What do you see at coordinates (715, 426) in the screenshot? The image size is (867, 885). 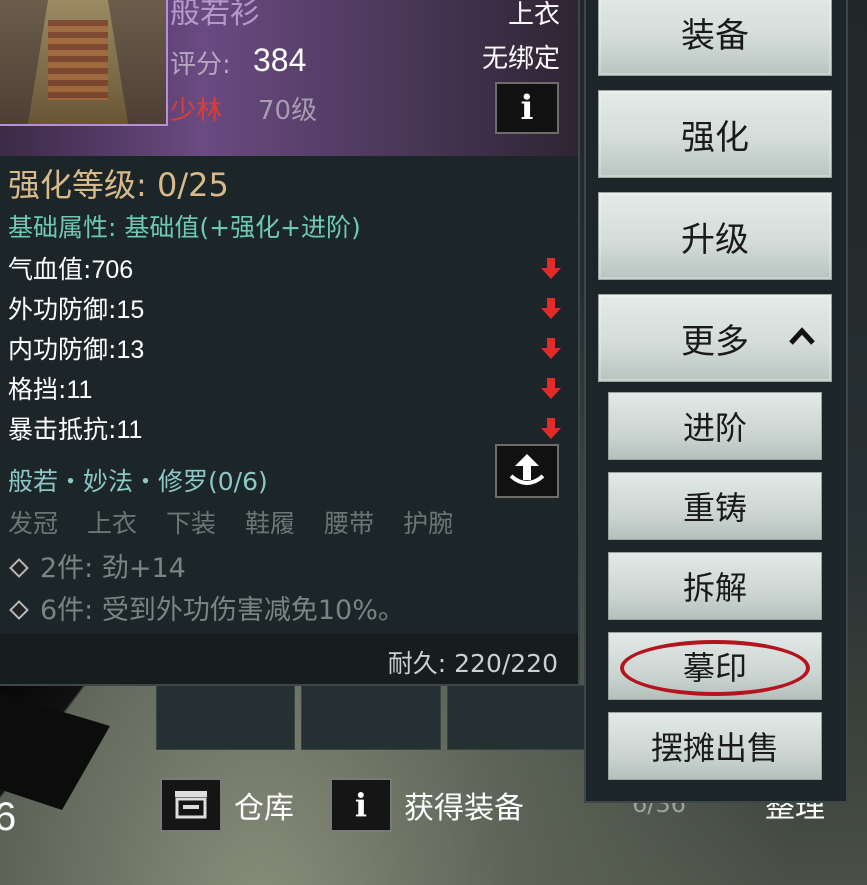 I see `advance-menu-button: 进阶` at bounding box center [715, 426].